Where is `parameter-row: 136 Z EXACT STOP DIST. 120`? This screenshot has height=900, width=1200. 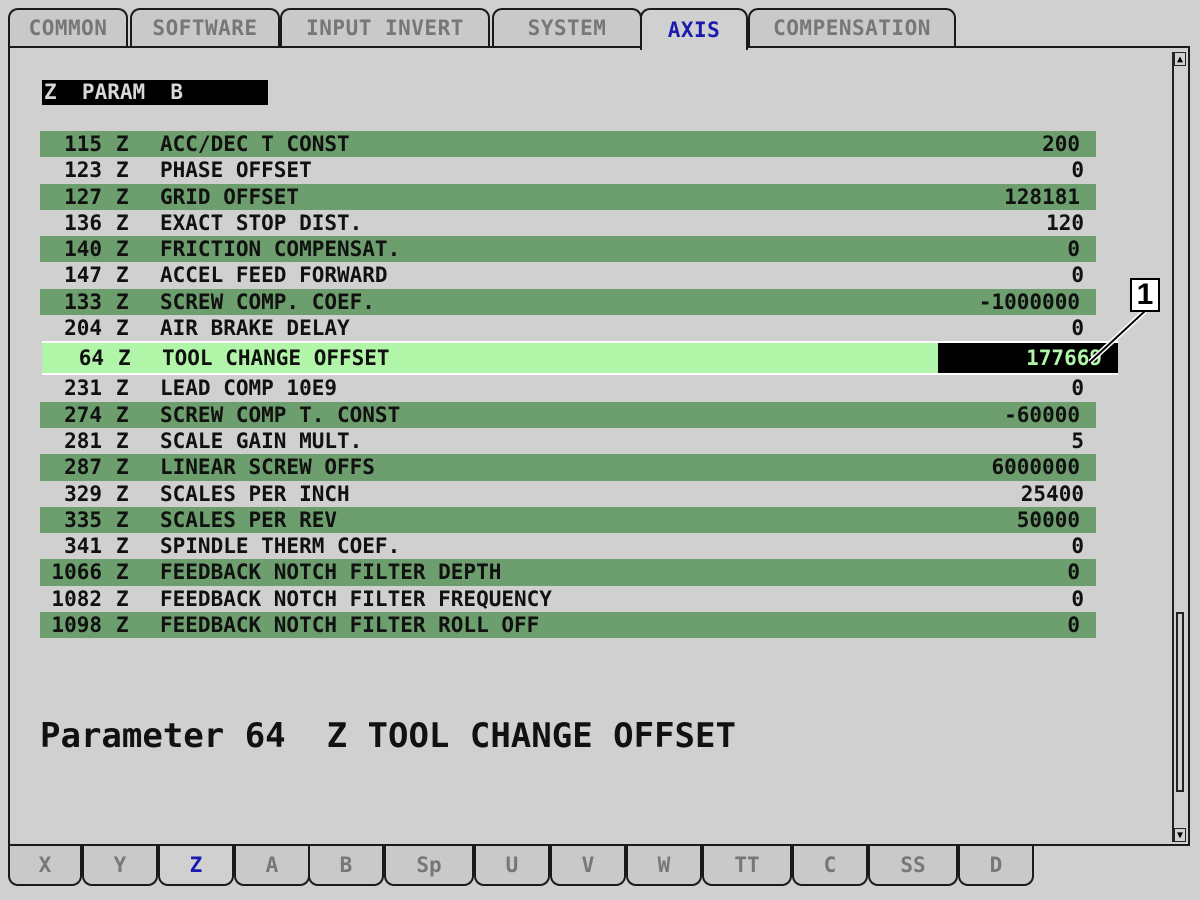
parameter-row: 136 Z EXACT STOP DIST. 120 is located at coordinates (570, 223).